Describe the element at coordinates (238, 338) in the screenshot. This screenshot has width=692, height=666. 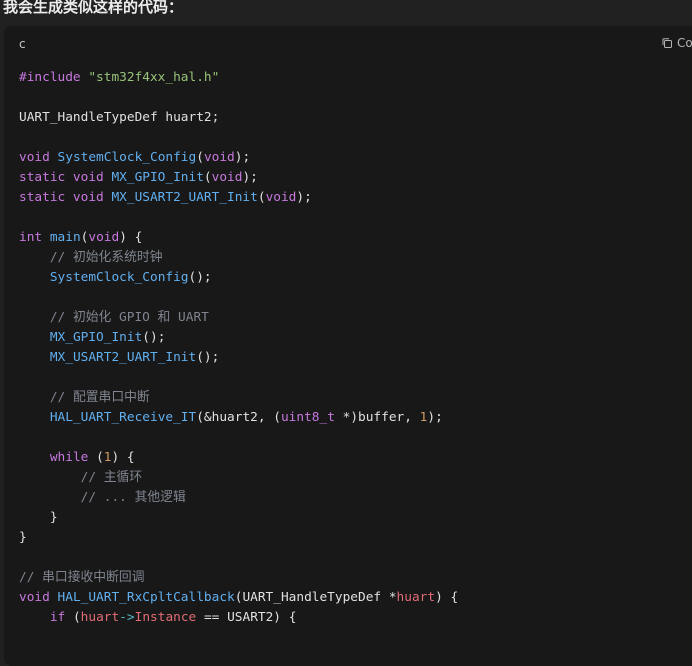
I see `code-line: MX_GPIO_Init();` at that location.